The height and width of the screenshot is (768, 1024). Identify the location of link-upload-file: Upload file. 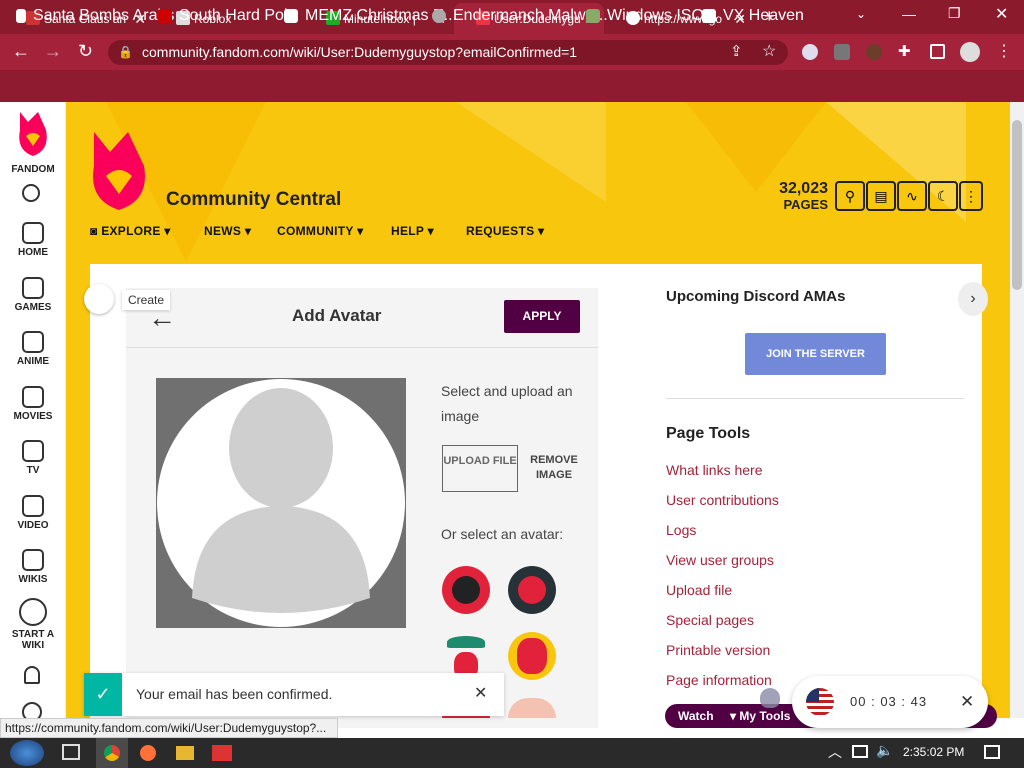
(699, 590).